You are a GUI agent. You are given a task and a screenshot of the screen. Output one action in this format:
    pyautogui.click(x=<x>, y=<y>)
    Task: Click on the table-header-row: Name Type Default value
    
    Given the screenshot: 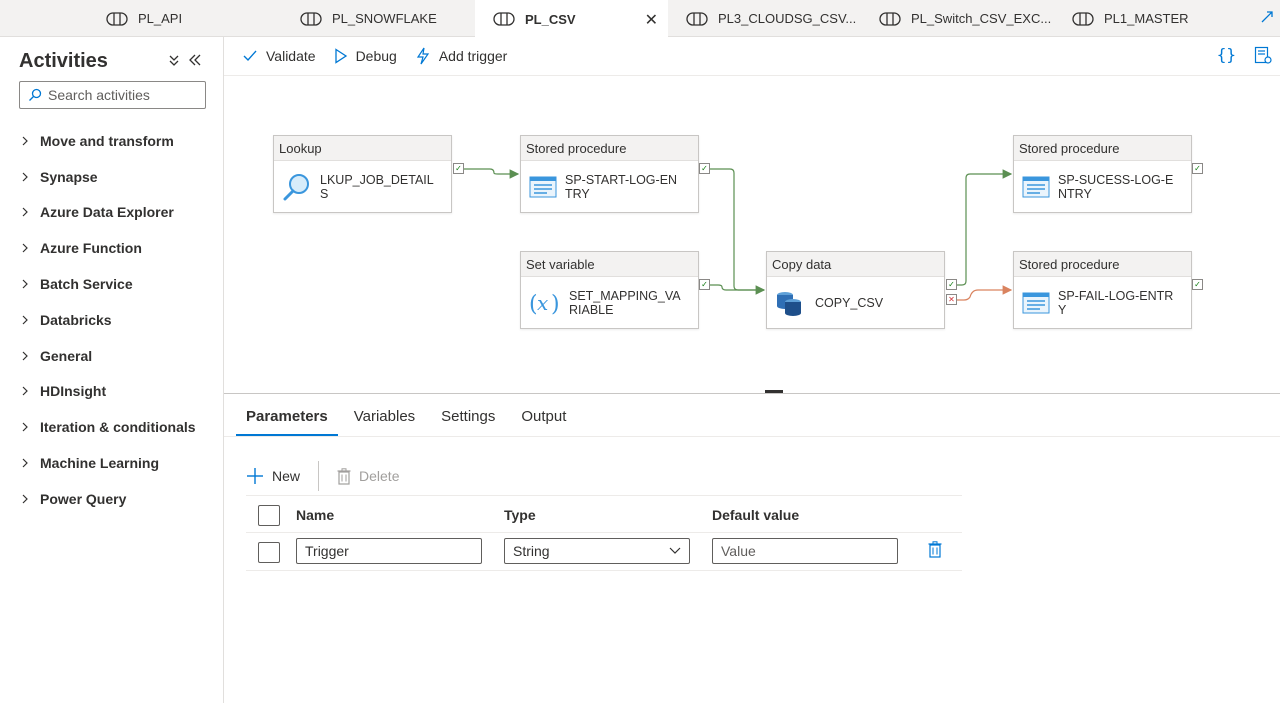 What is the action you would take?
    pyautogui.click(x=604, y=514)
    